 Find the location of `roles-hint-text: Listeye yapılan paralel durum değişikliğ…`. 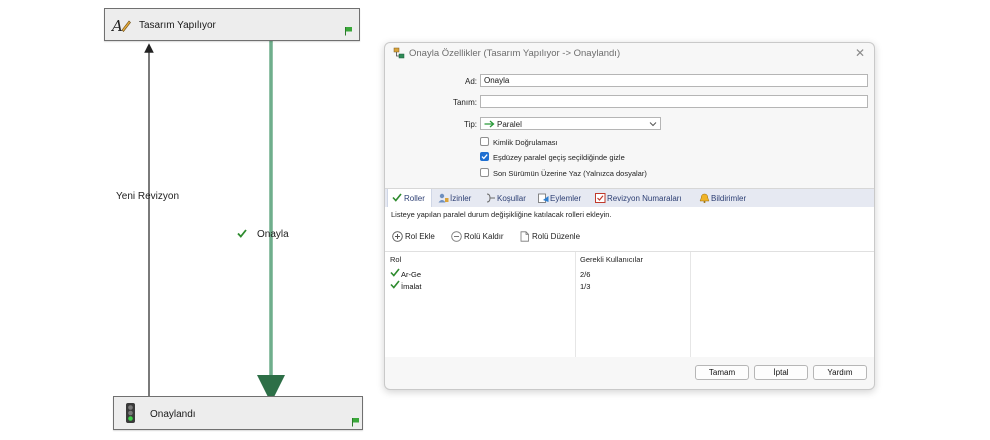

roles-hint-text: Listeye yapılan paralel durum değişikliğ… is located at coordinates (501, 214).